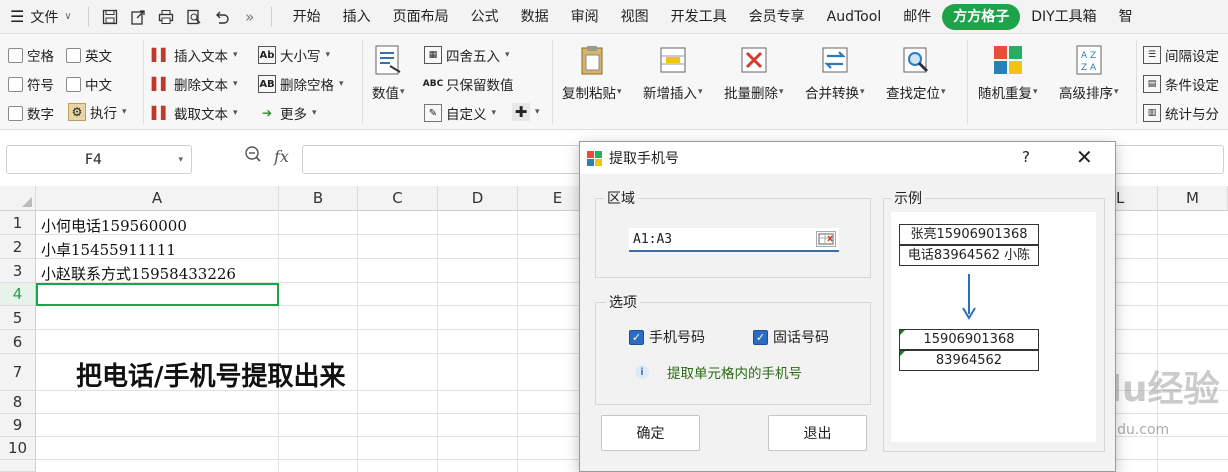 The height and width of the screenshot is (472, 1228). What do you see at coordinates (114, 225) in the screenshot?
I see `cell-a1: 小何电话159560000` at bounding box center [114, 225].